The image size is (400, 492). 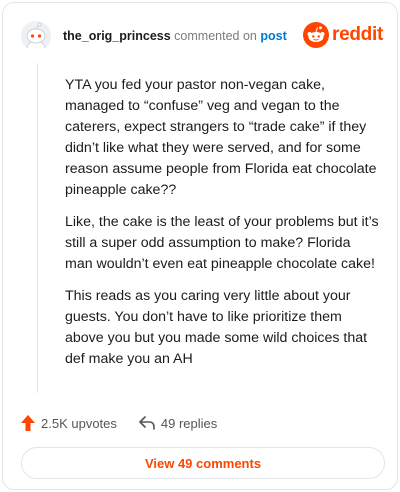 I want to click on reply-count: 49 replies, so click(x=189, y=423).